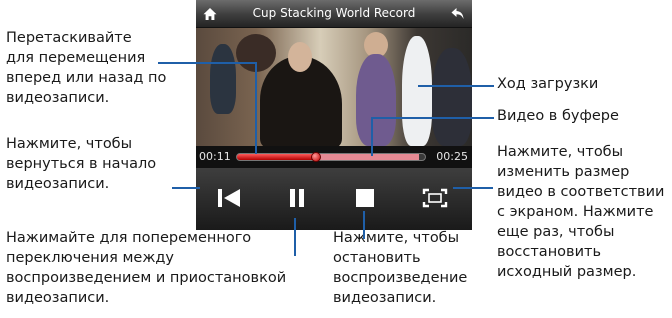  What do you see at coordinates (331, 157) in the screenshot?
I see `progress-track` at bounding box center [331, 157].